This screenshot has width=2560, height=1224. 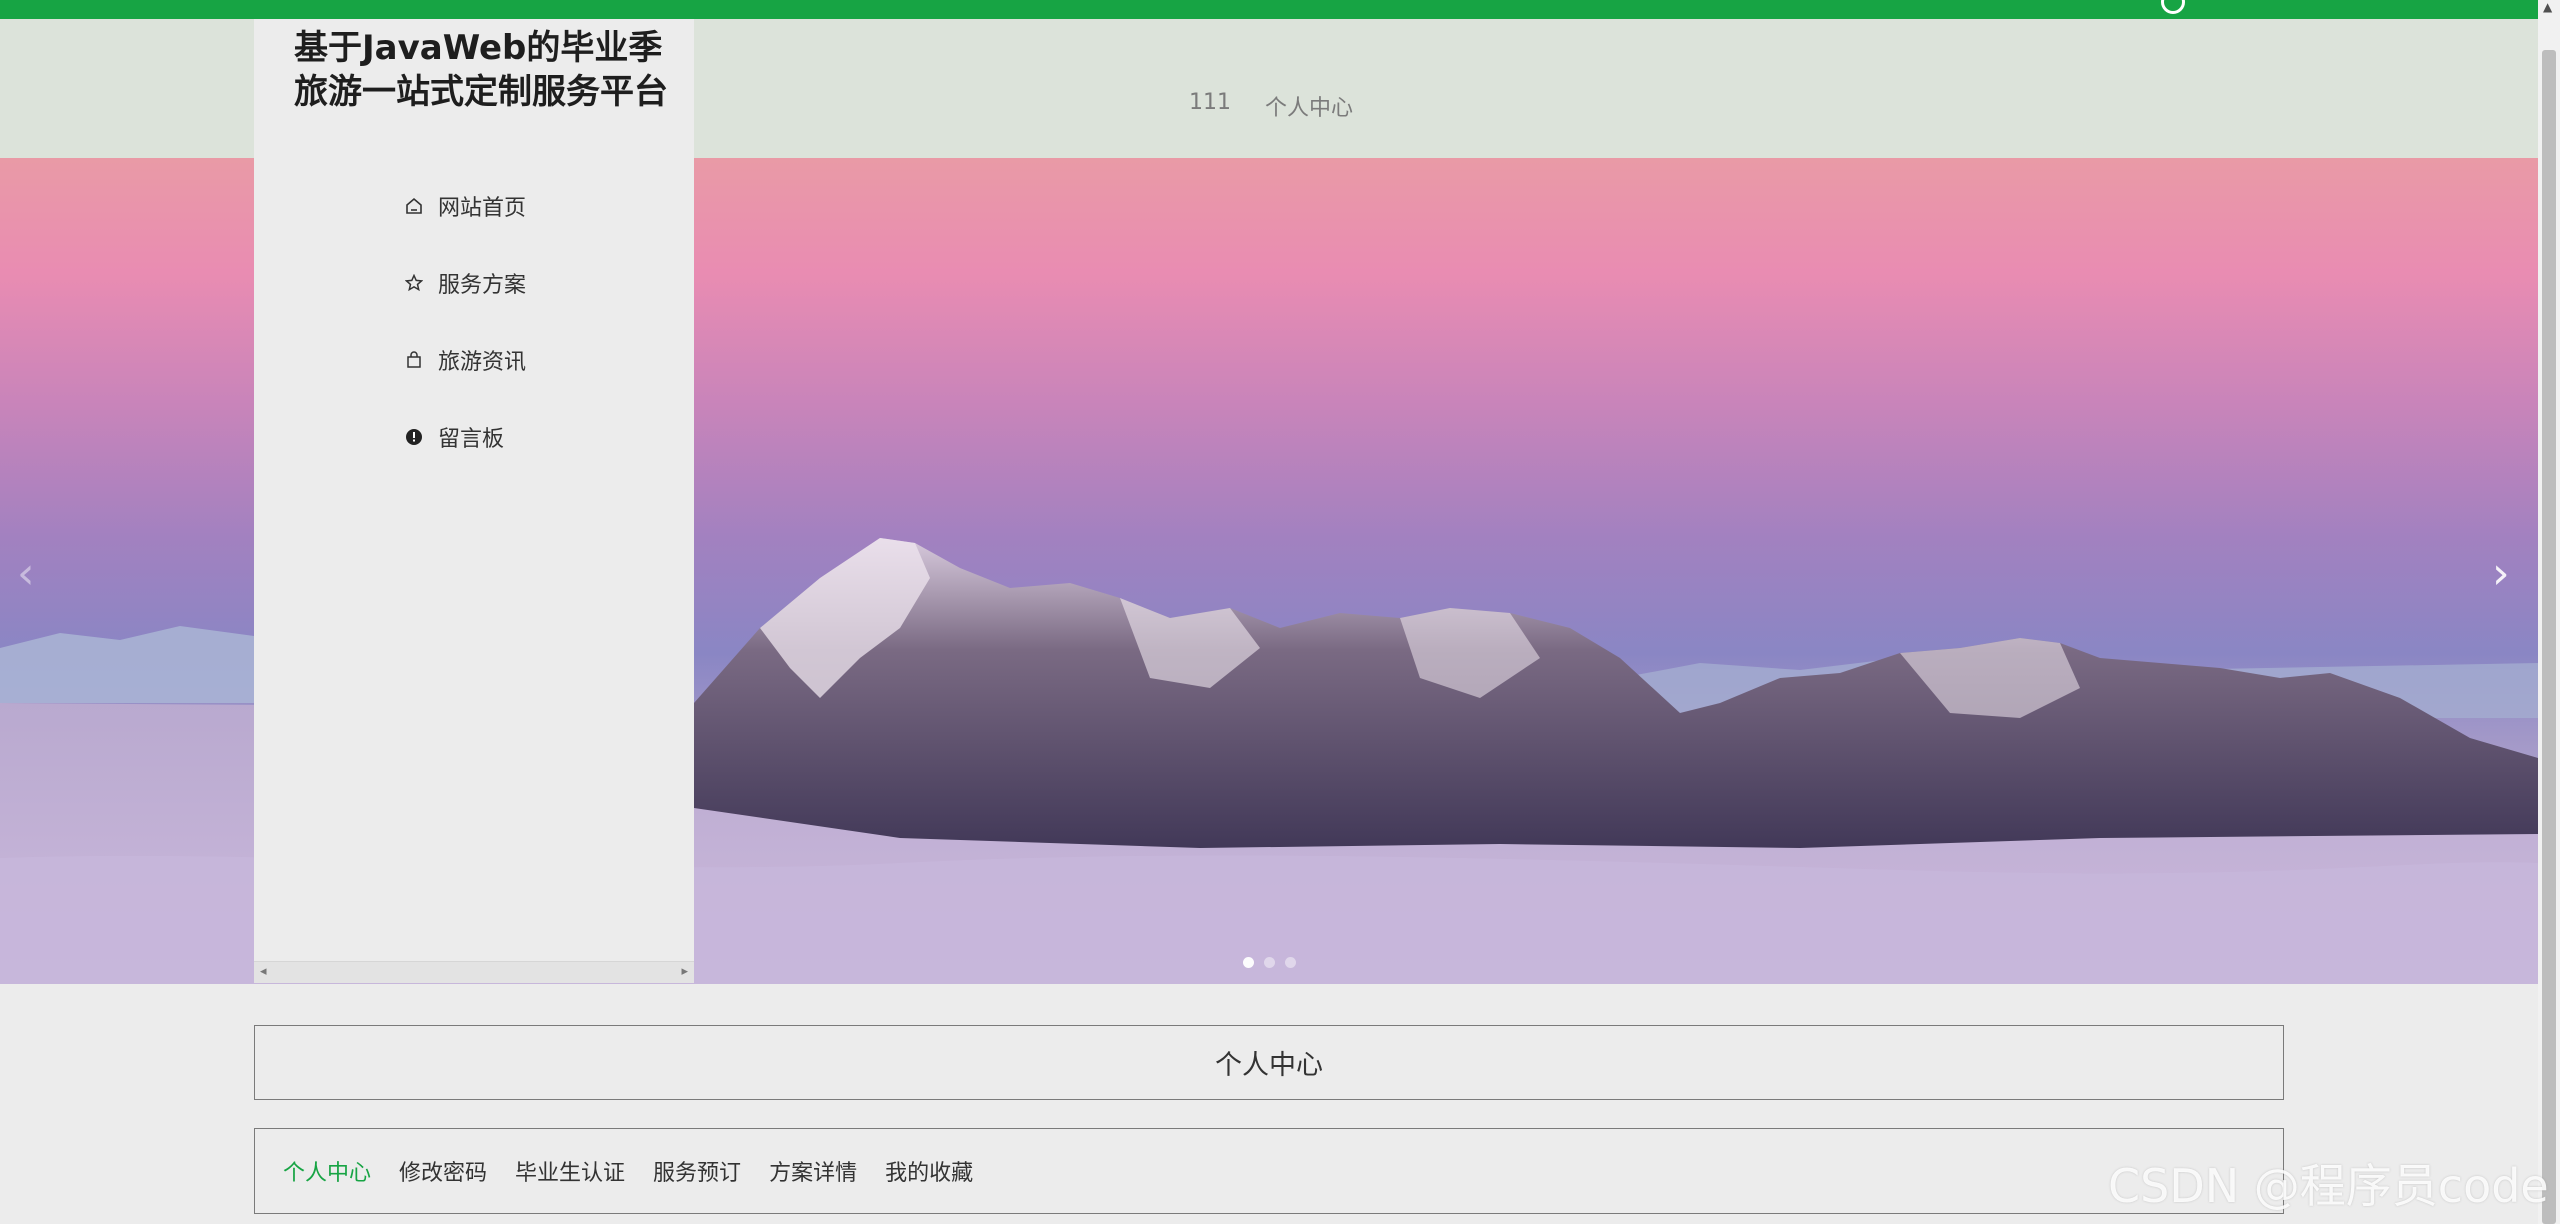 What do you see at coordinates (482, 285) in the screenshot?
I see `sidebar-item-label: 服务方案` at bounding box center [482, 285].